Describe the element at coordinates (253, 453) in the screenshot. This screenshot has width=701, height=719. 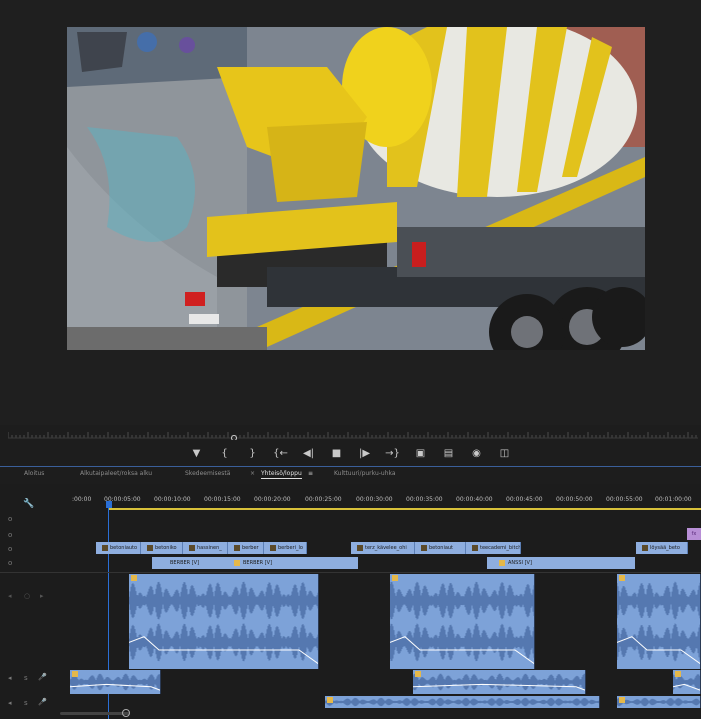
I see `mark-out-button: }` at that location.